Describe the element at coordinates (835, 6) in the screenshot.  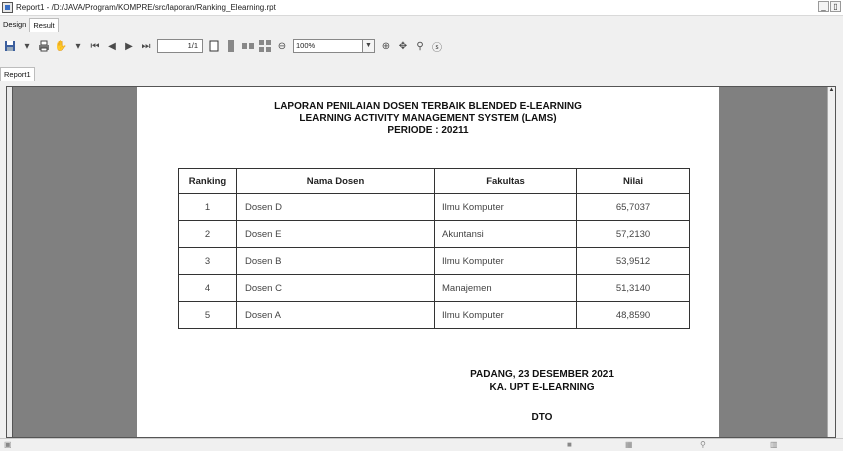
I see `restore-button: ▯` at that location.